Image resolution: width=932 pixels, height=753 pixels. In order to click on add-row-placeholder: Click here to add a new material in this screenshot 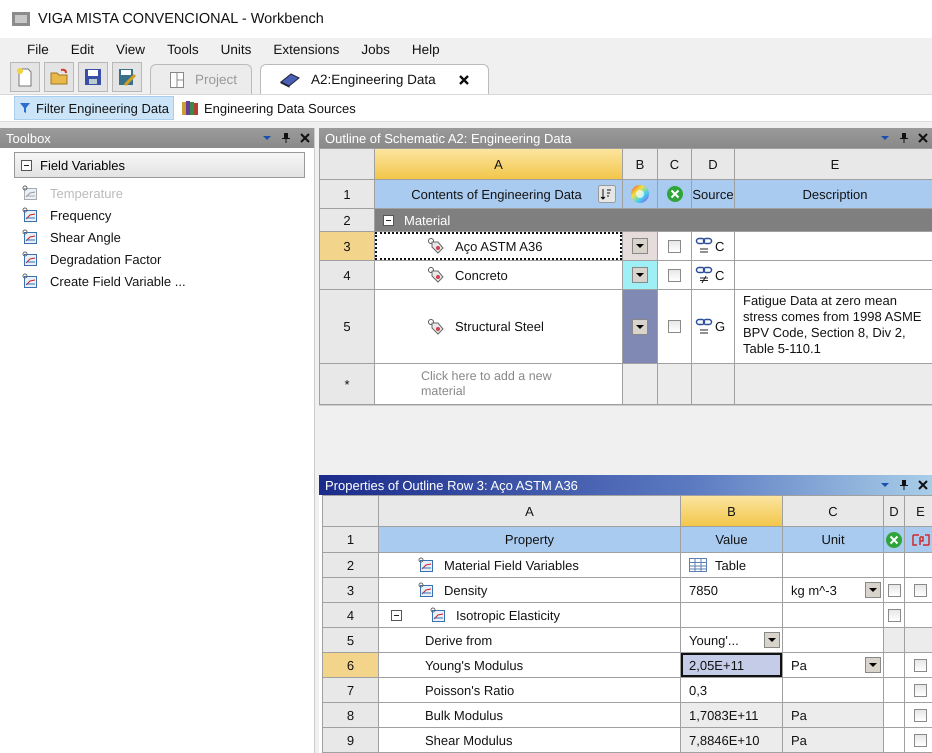, I will do `click(498, 384)`.